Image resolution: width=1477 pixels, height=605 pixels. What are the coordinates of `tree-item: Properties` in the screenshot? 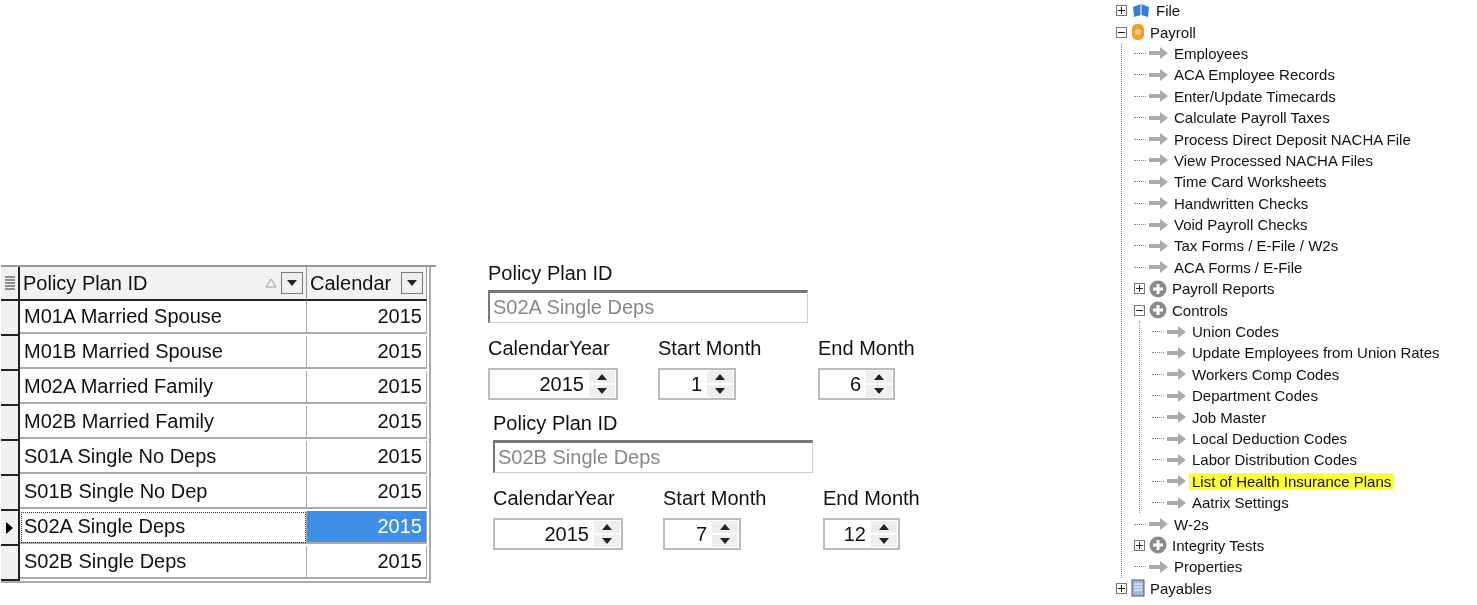 It's located at (1208, 567).